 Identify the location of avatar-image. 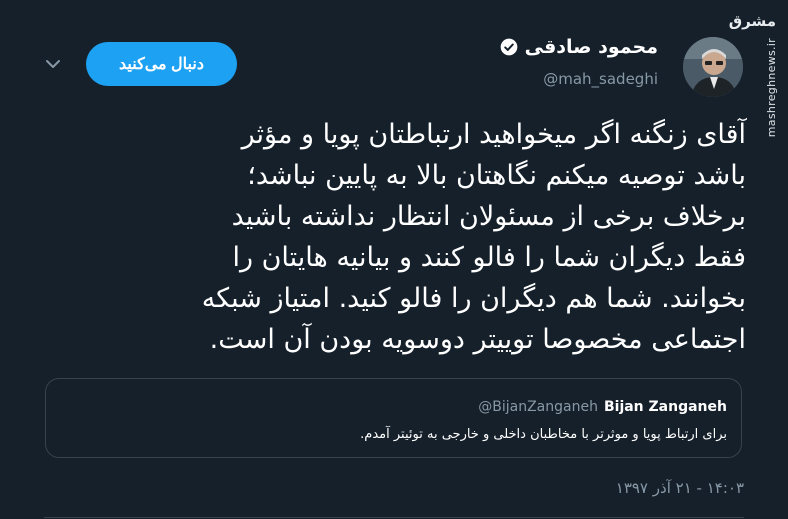
(713, 67).